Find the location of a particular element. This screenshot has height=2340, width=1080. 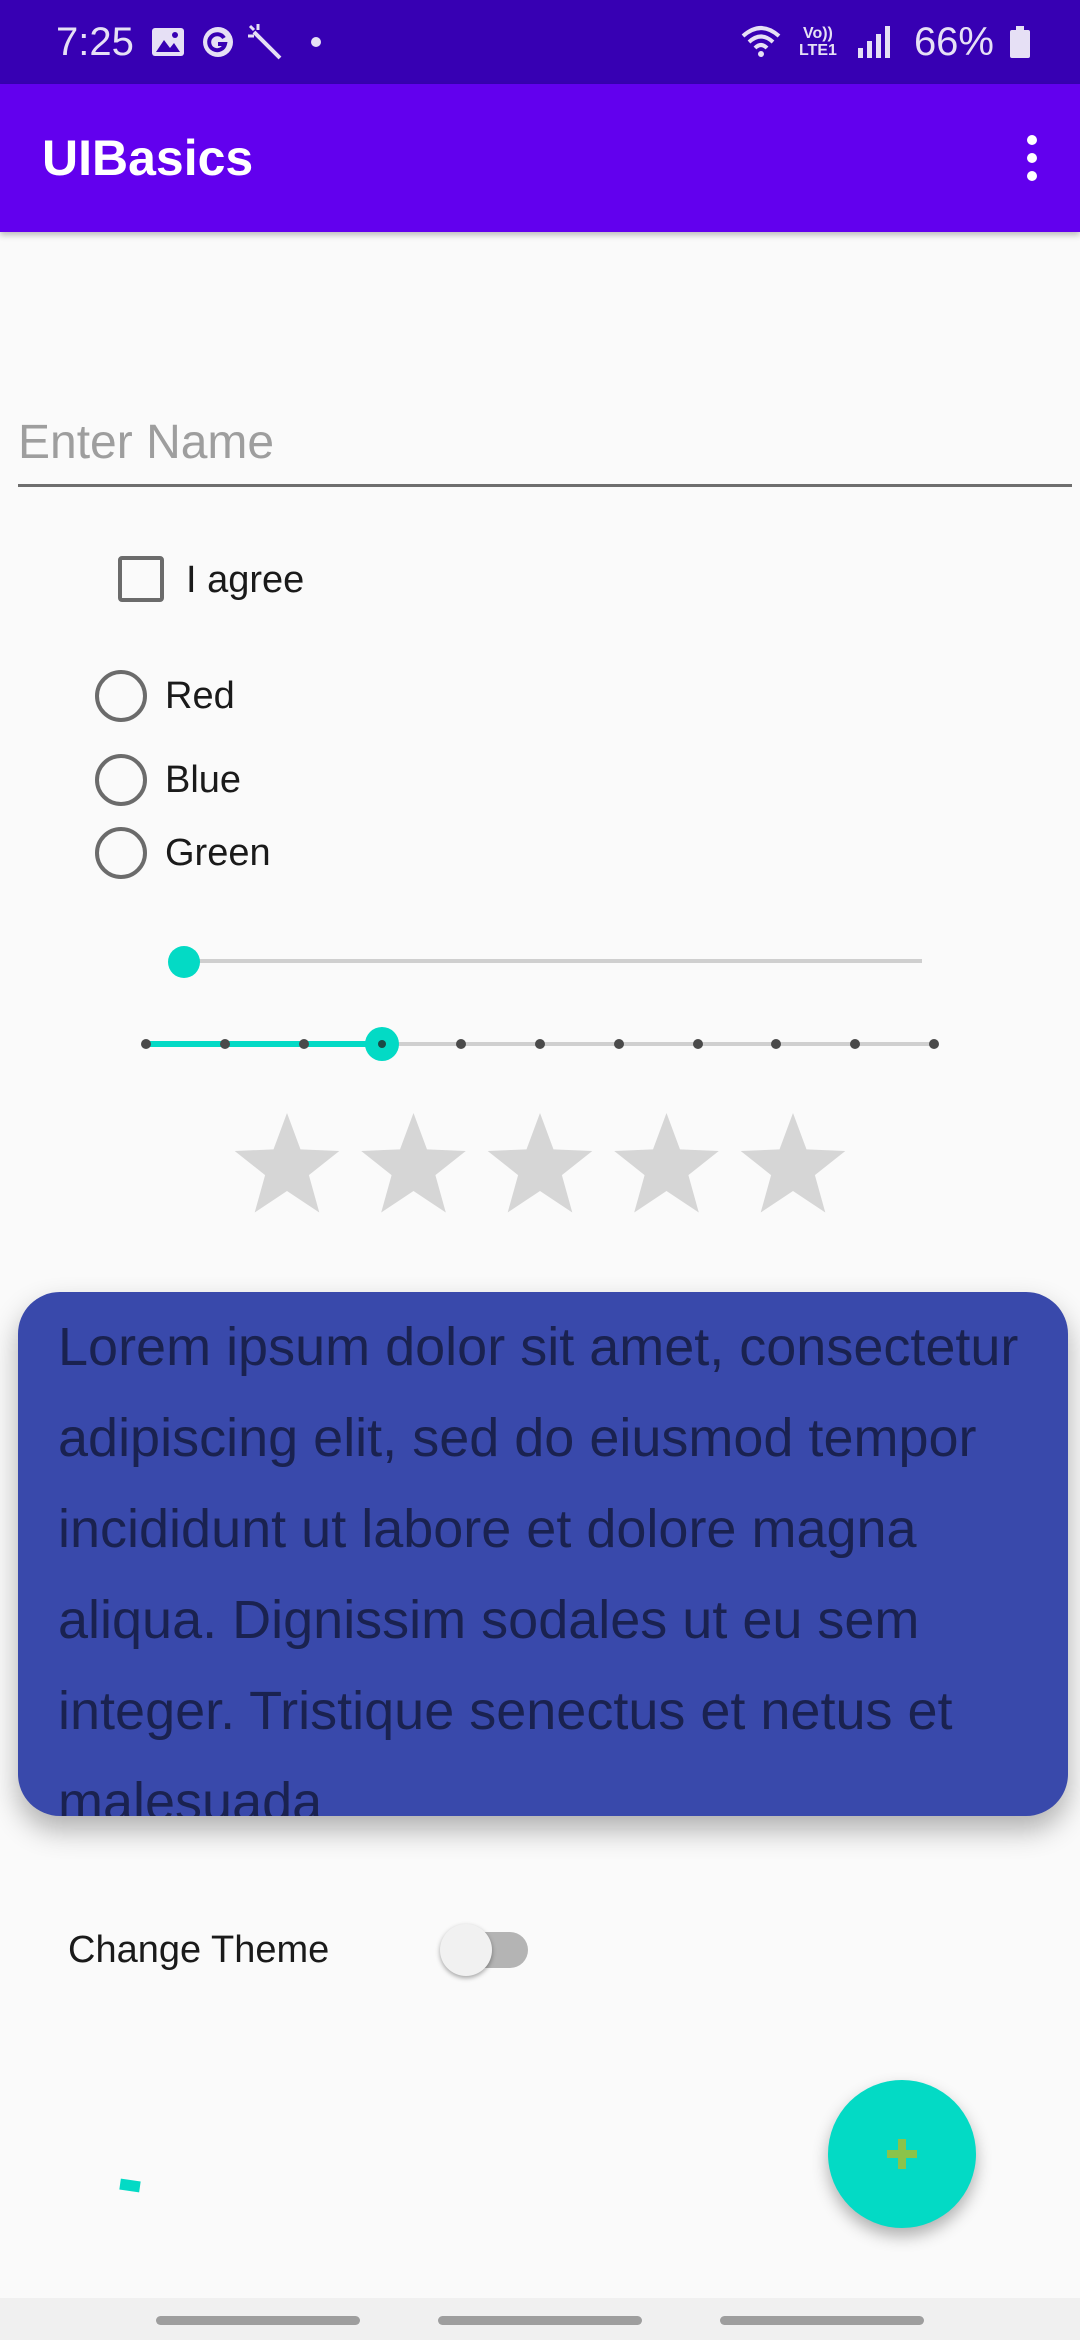

overflow-menu-icon is located at coordinates (1032, 158).